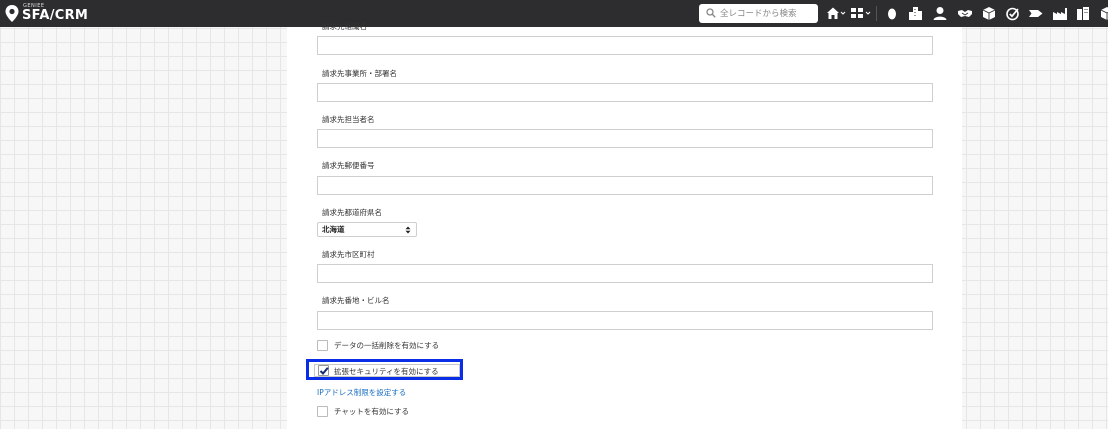  I want to click on check-circle-icon, so click(1013, 13).